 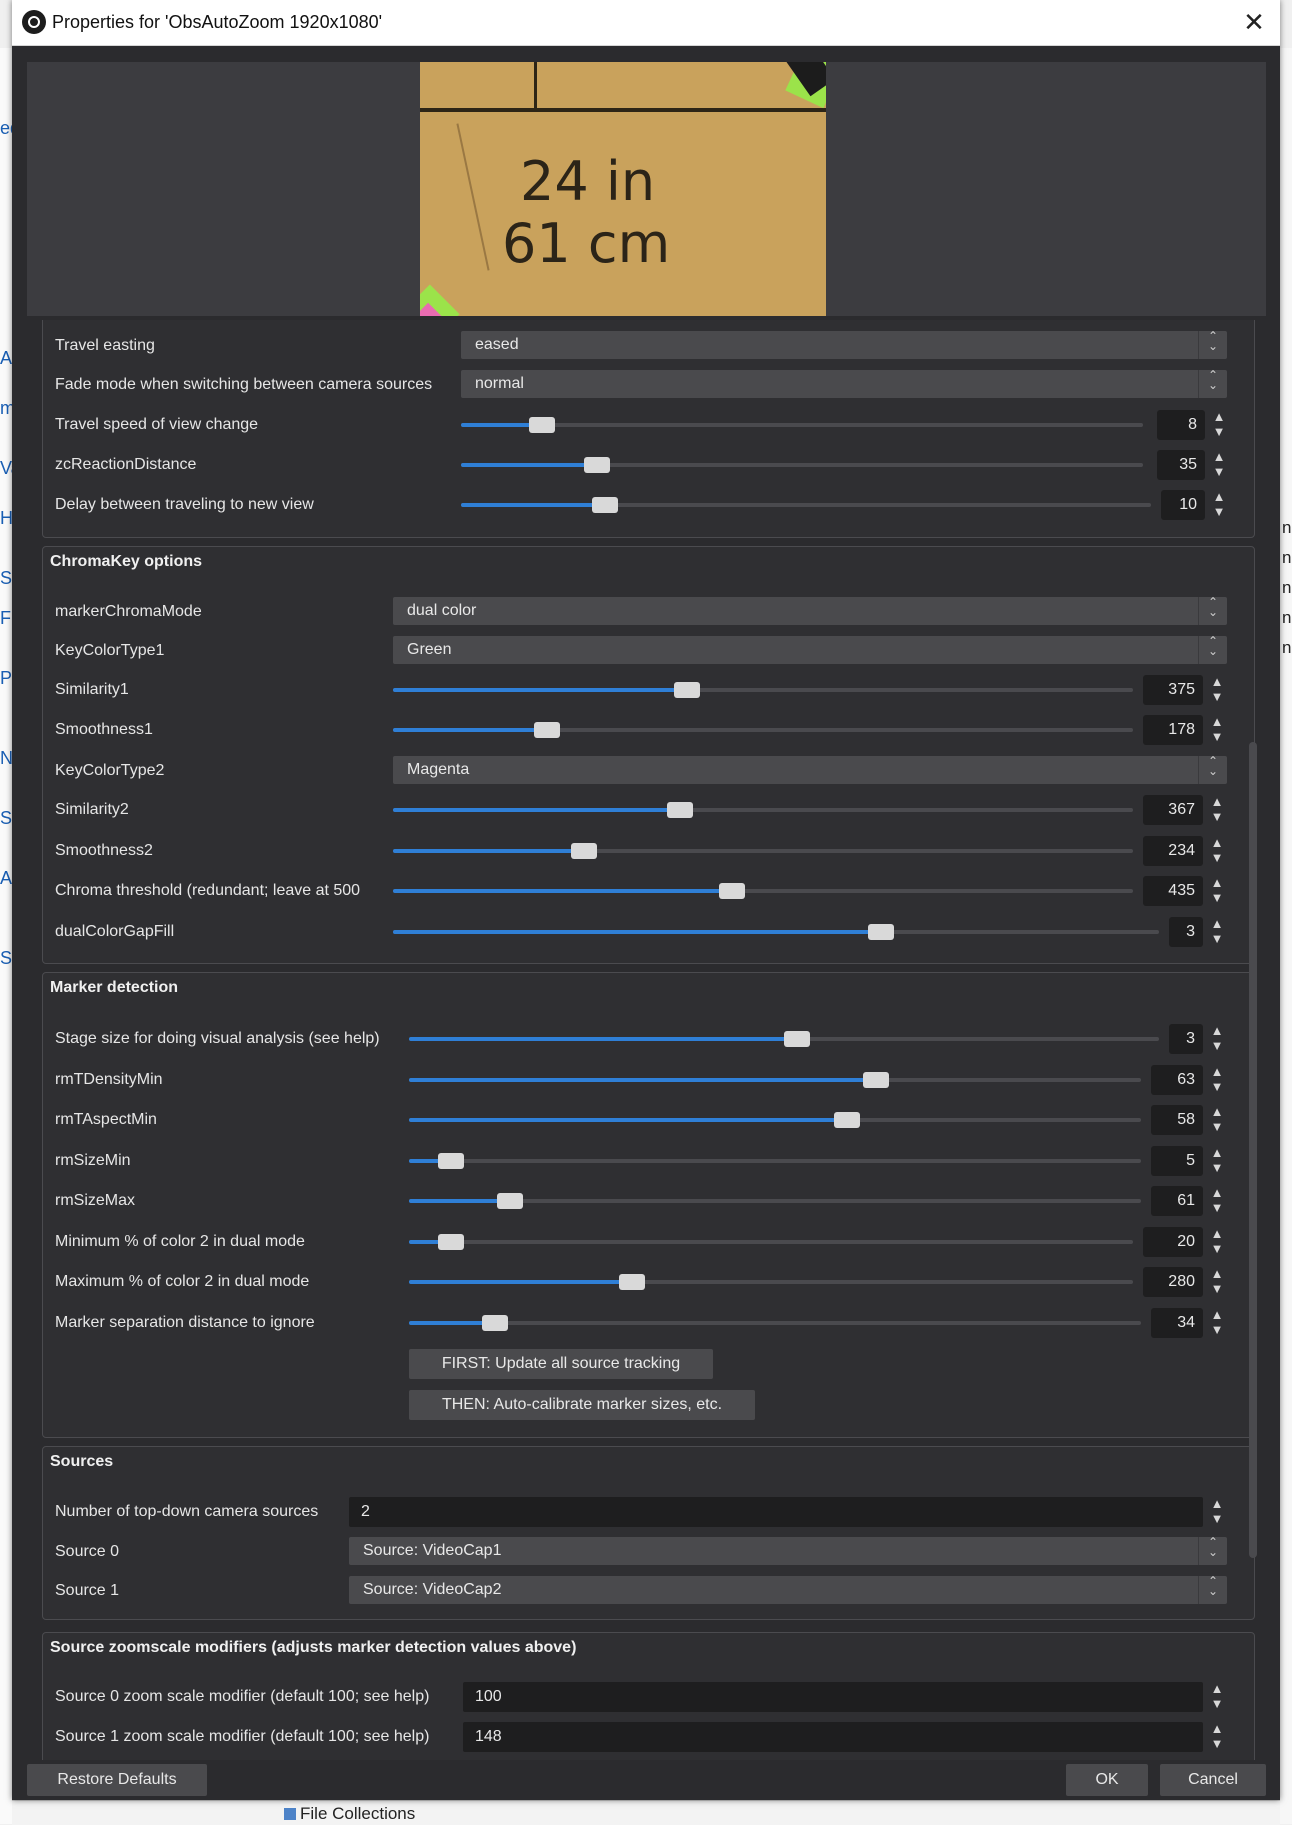 What do you see at coordinates (1187, 690) in the screenshot?
I see `similarity-1-spinbox: 375 ▲ ▼` at bounding box center [1187, 690].